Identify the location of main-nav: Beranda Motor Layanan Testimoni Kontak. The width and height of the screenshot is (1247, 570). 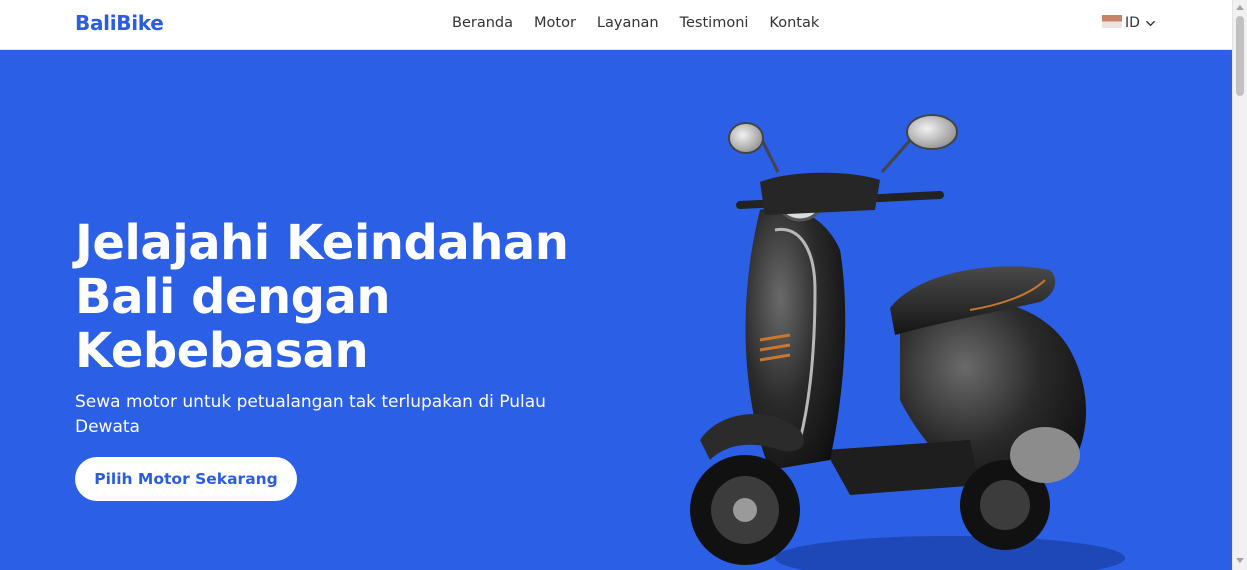
(635, 23).